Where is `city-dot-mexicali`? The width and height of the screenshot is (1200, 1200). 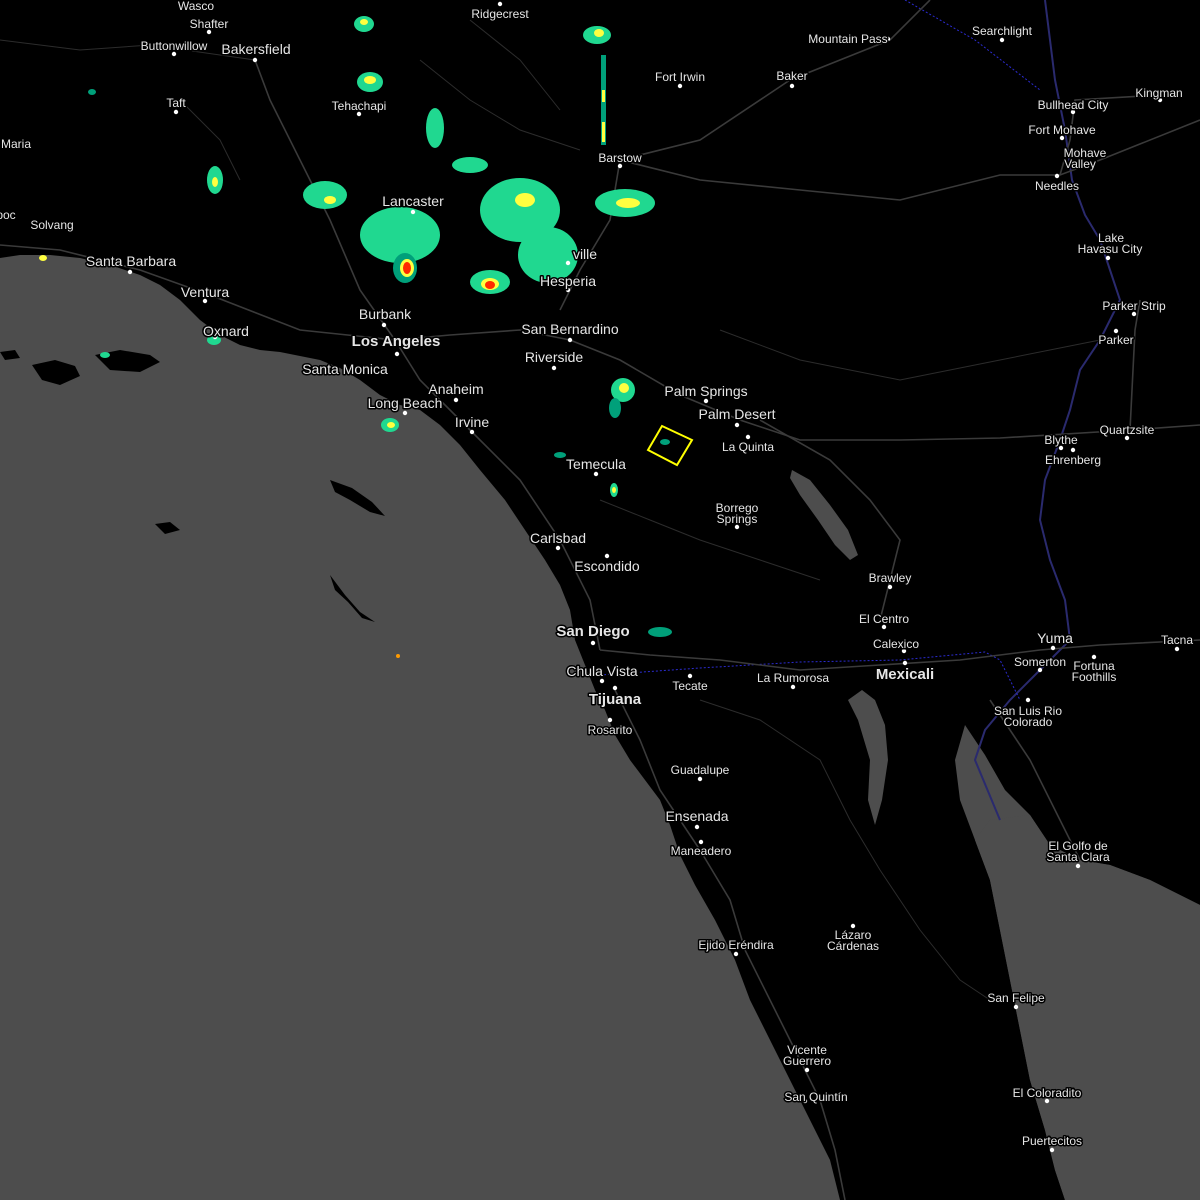 city-dot-mexicali is located at coordinates (905, 663).